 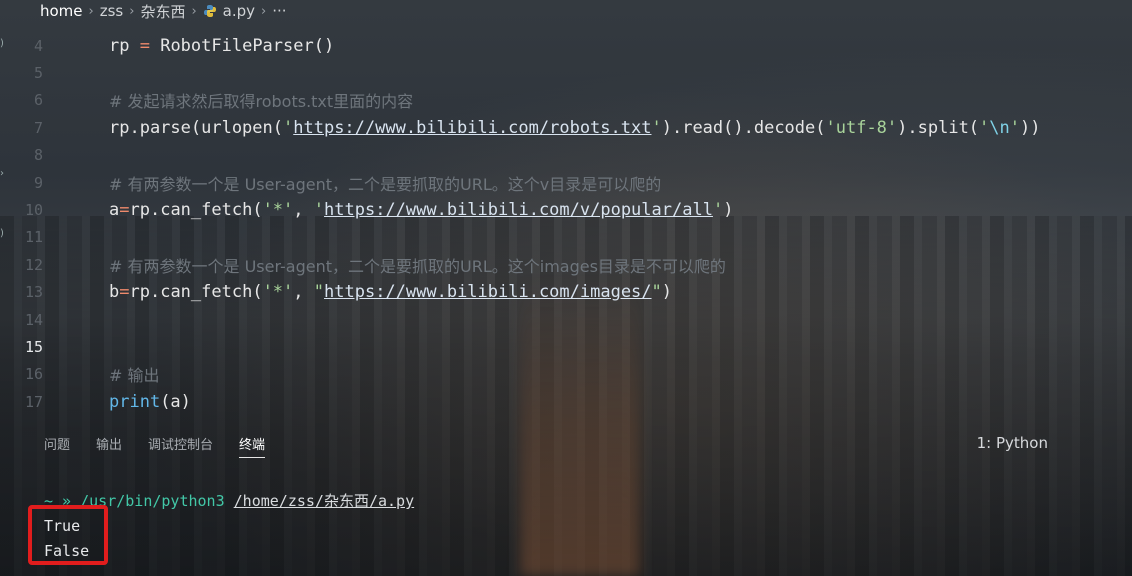 I want to click on code-text: # 输出, so click(x=134, y=374).